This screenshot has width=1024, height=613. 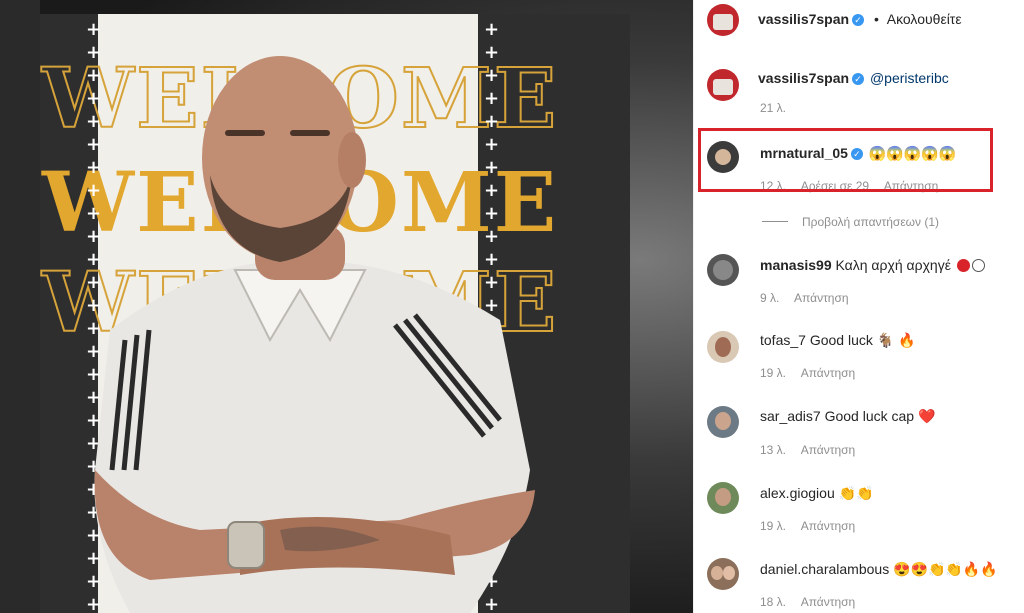 I want to click on comment-username: manasis99, so click(x=796, y=265).